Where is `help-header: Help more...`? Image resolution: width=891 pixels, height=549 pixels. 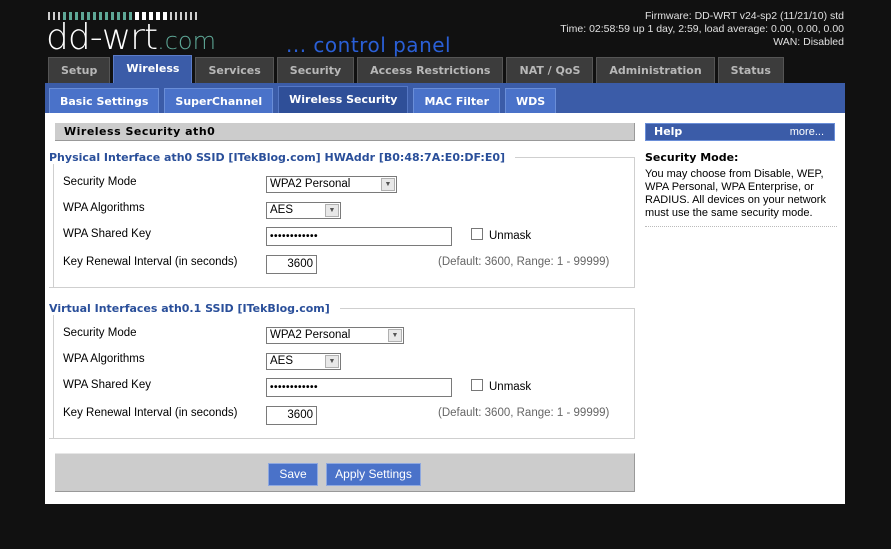
help-header: Help more... is located at coordinates (740, 132).